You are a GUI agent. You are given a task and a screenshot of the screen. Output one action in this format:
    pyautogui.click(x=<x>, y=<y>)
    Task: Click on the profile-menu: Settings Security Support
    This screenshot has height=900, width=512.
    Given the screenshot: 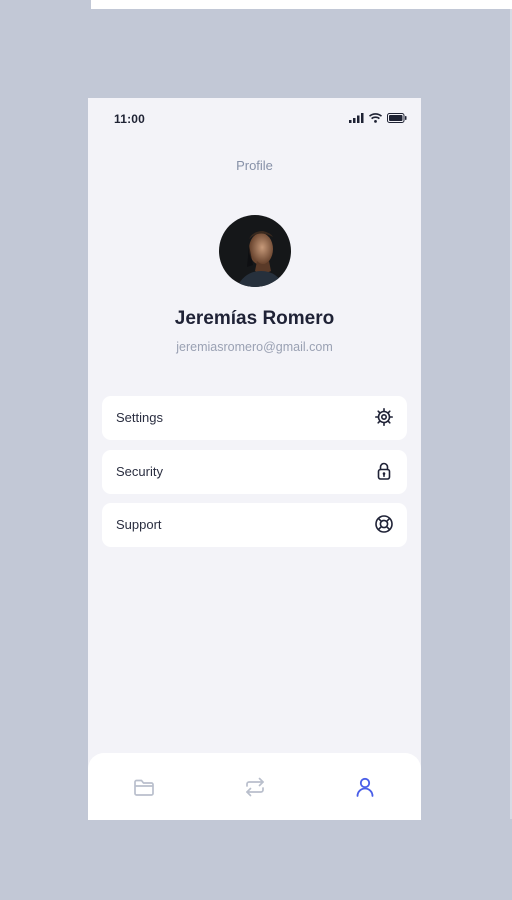 What is the action you would take?
    pyautogui.click(x=254, y=476)
    